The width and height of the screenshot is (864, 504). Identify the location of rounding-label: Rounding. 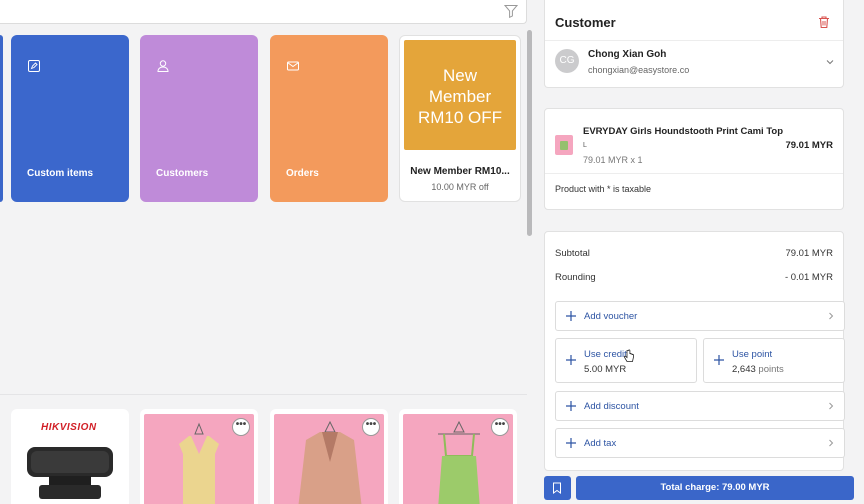
(575, 277).